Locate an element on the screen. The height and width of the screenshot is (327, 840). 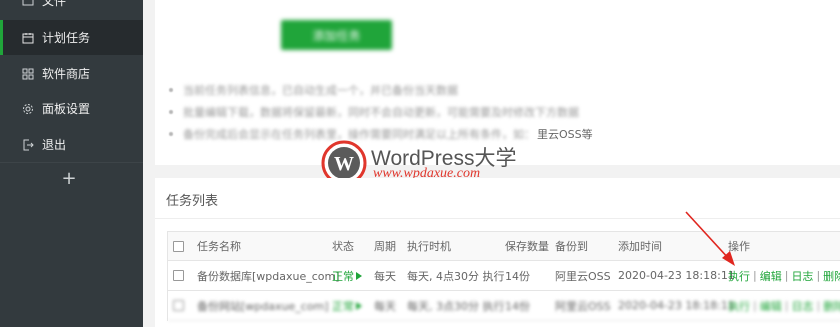
sidebar-item-files: 文件 is located at coordinates (71, 9).